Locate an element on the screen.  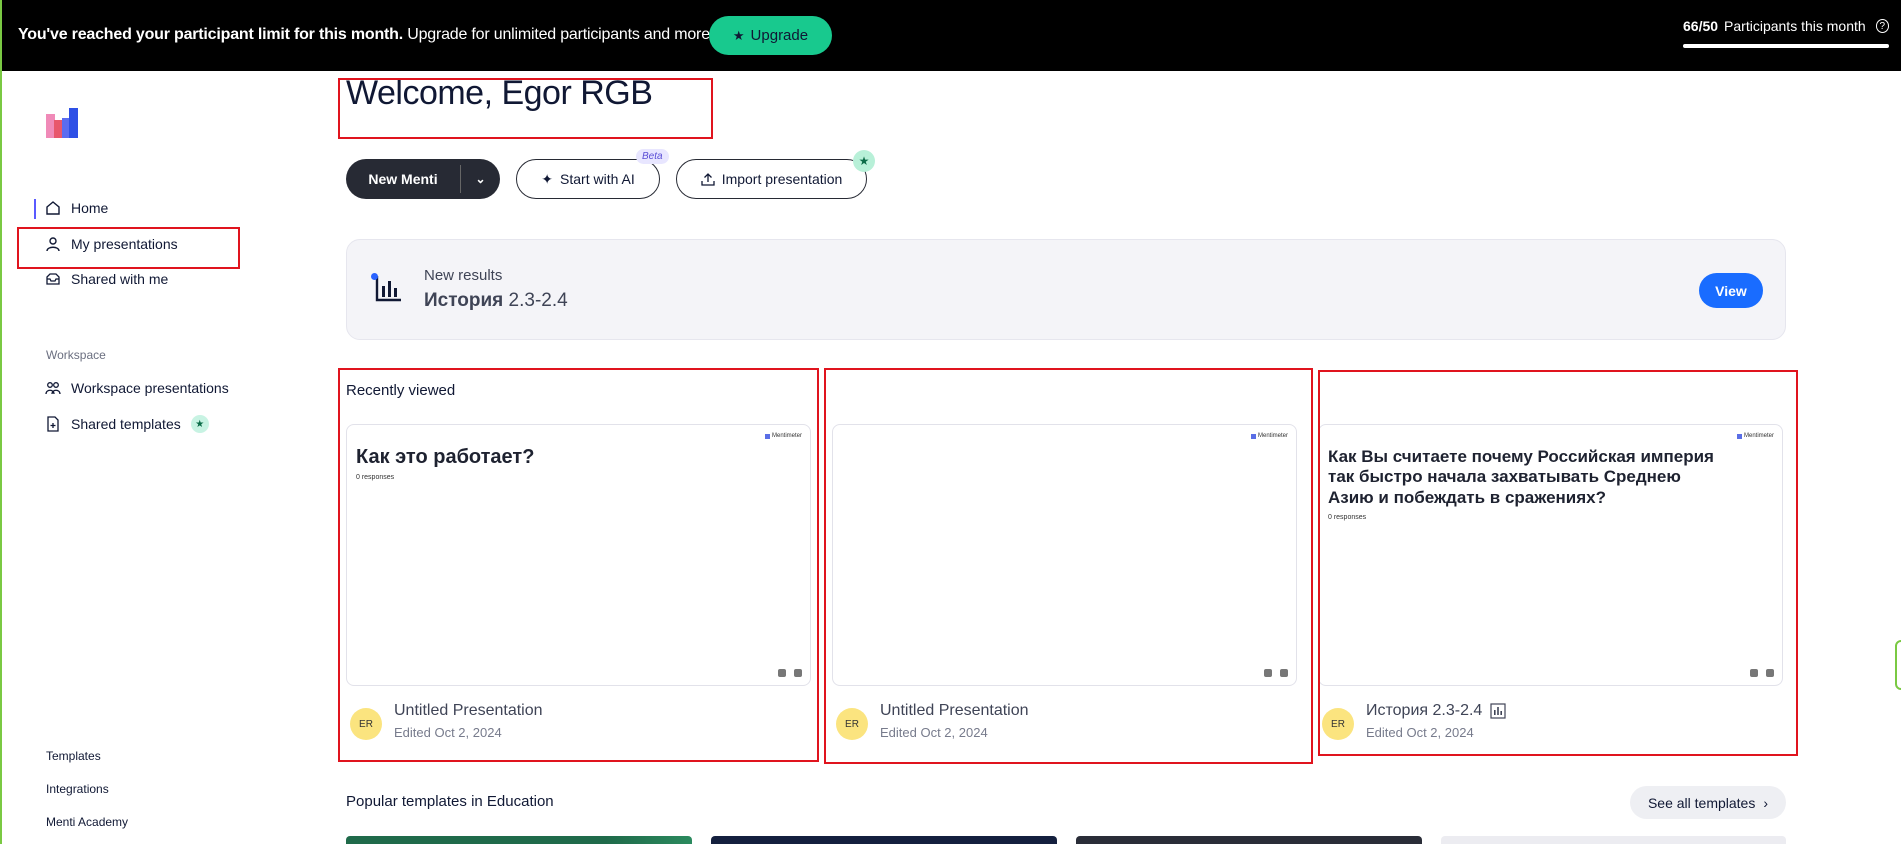
sidebar-item-shared-with-me: Shared with me is located at coordinates (106, 279).